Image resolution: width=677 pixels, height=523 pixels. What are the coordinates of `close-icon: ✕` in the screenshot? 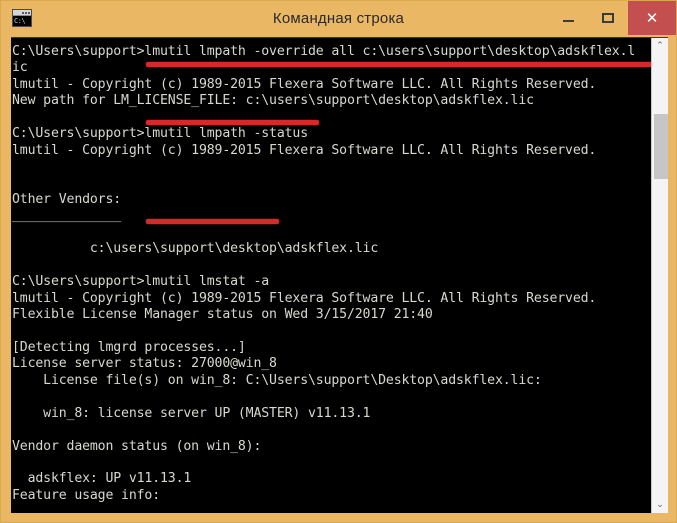 It's located at (652, 18).